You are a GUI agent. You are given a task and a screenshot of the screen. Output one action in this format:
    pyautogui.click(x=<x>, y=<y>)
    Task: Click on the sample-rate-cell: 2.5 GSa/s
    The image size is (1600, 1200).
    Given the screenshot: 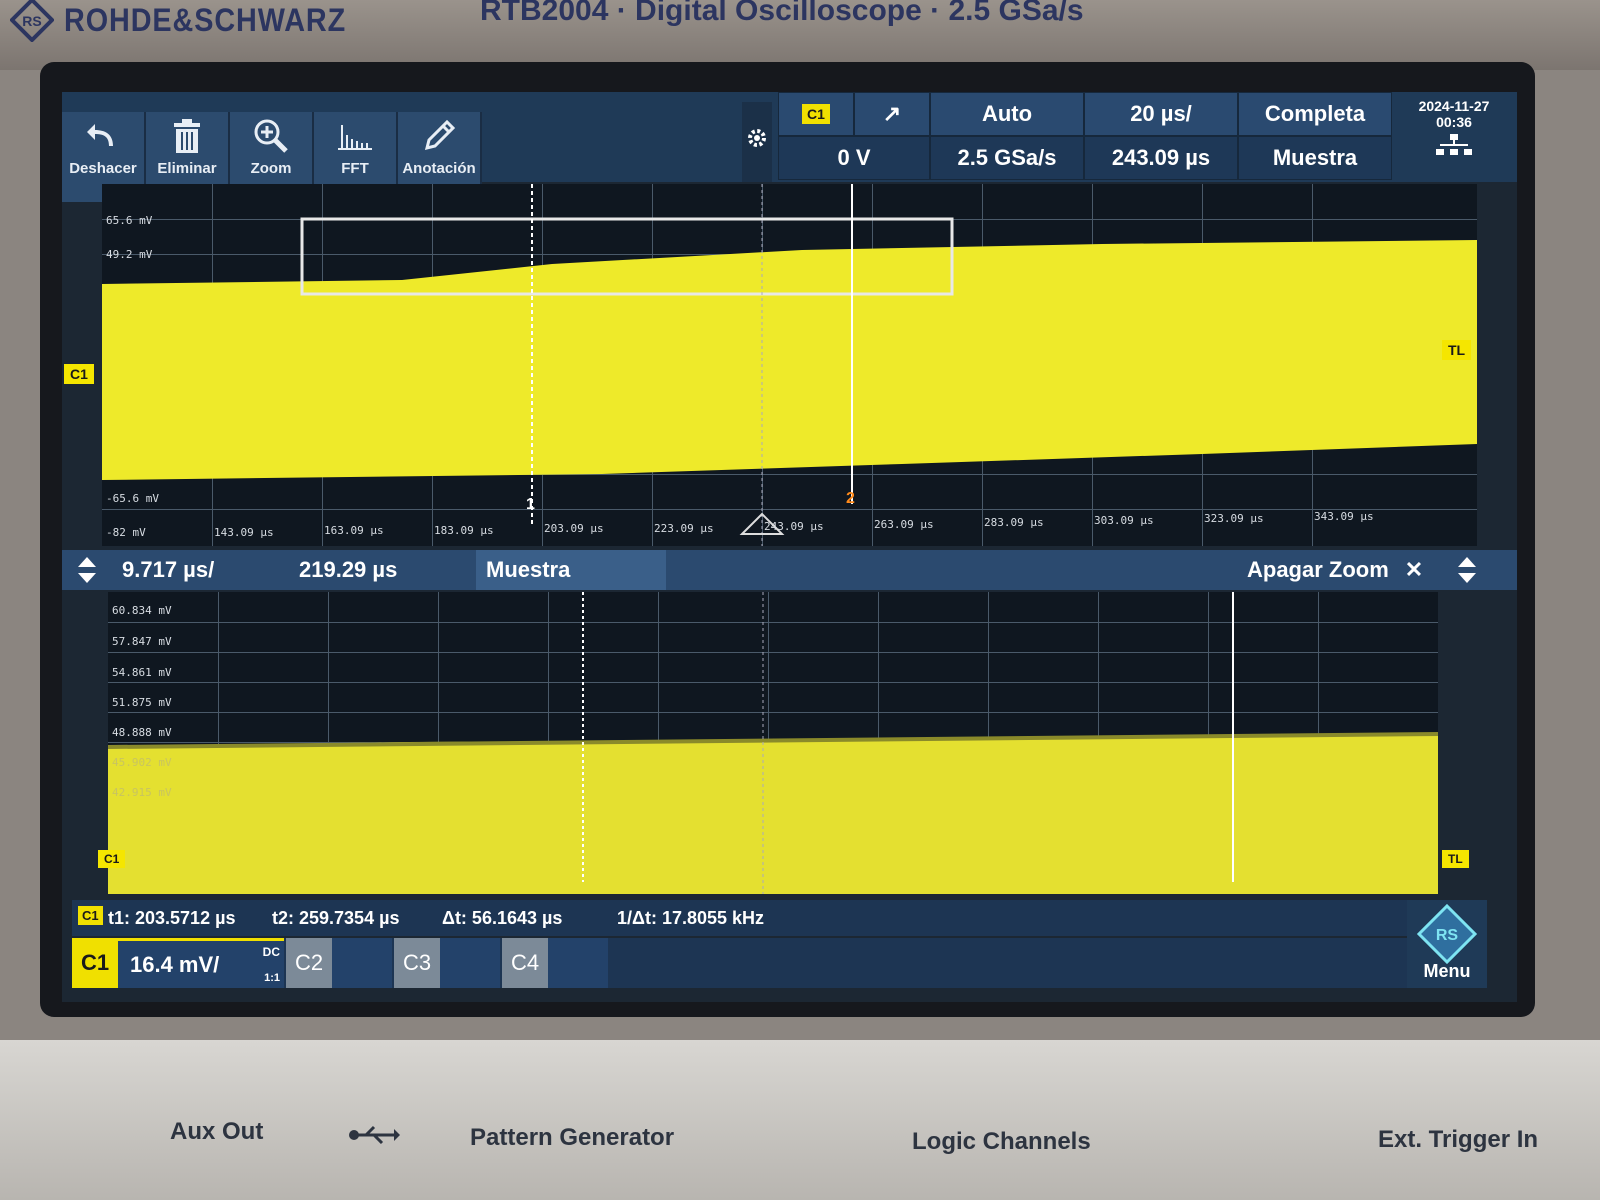 What is the action you would take?
    pyautogui.click(x=1007, y=158)
    